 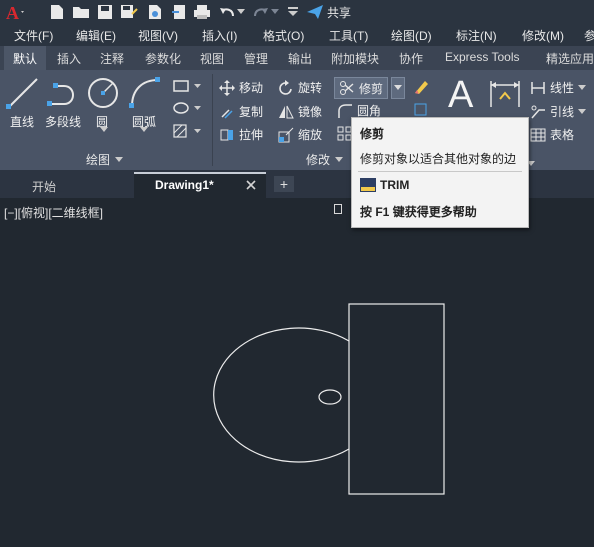 What do you see at coordinates (12, 12) in the screenshot?
I see `svg-text: A` at bounding box center [12, 12].